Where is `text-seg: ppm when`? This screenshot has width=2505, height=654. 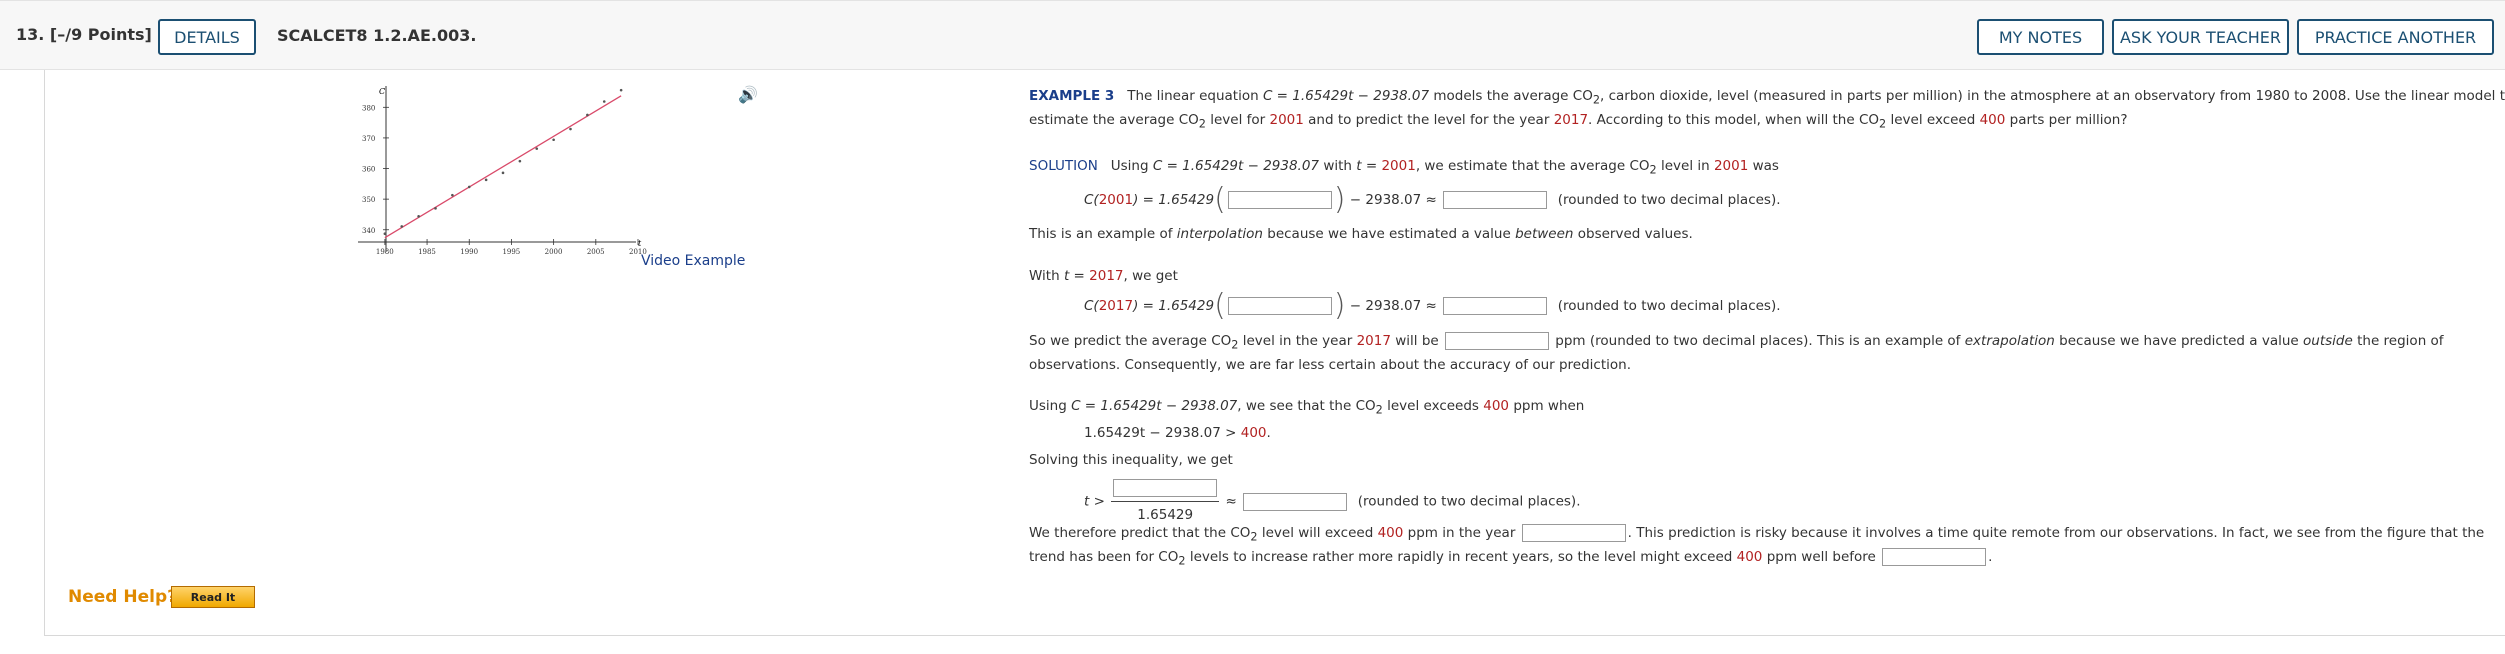
text-seg: ppm when is located at coordinates (1547, 406).